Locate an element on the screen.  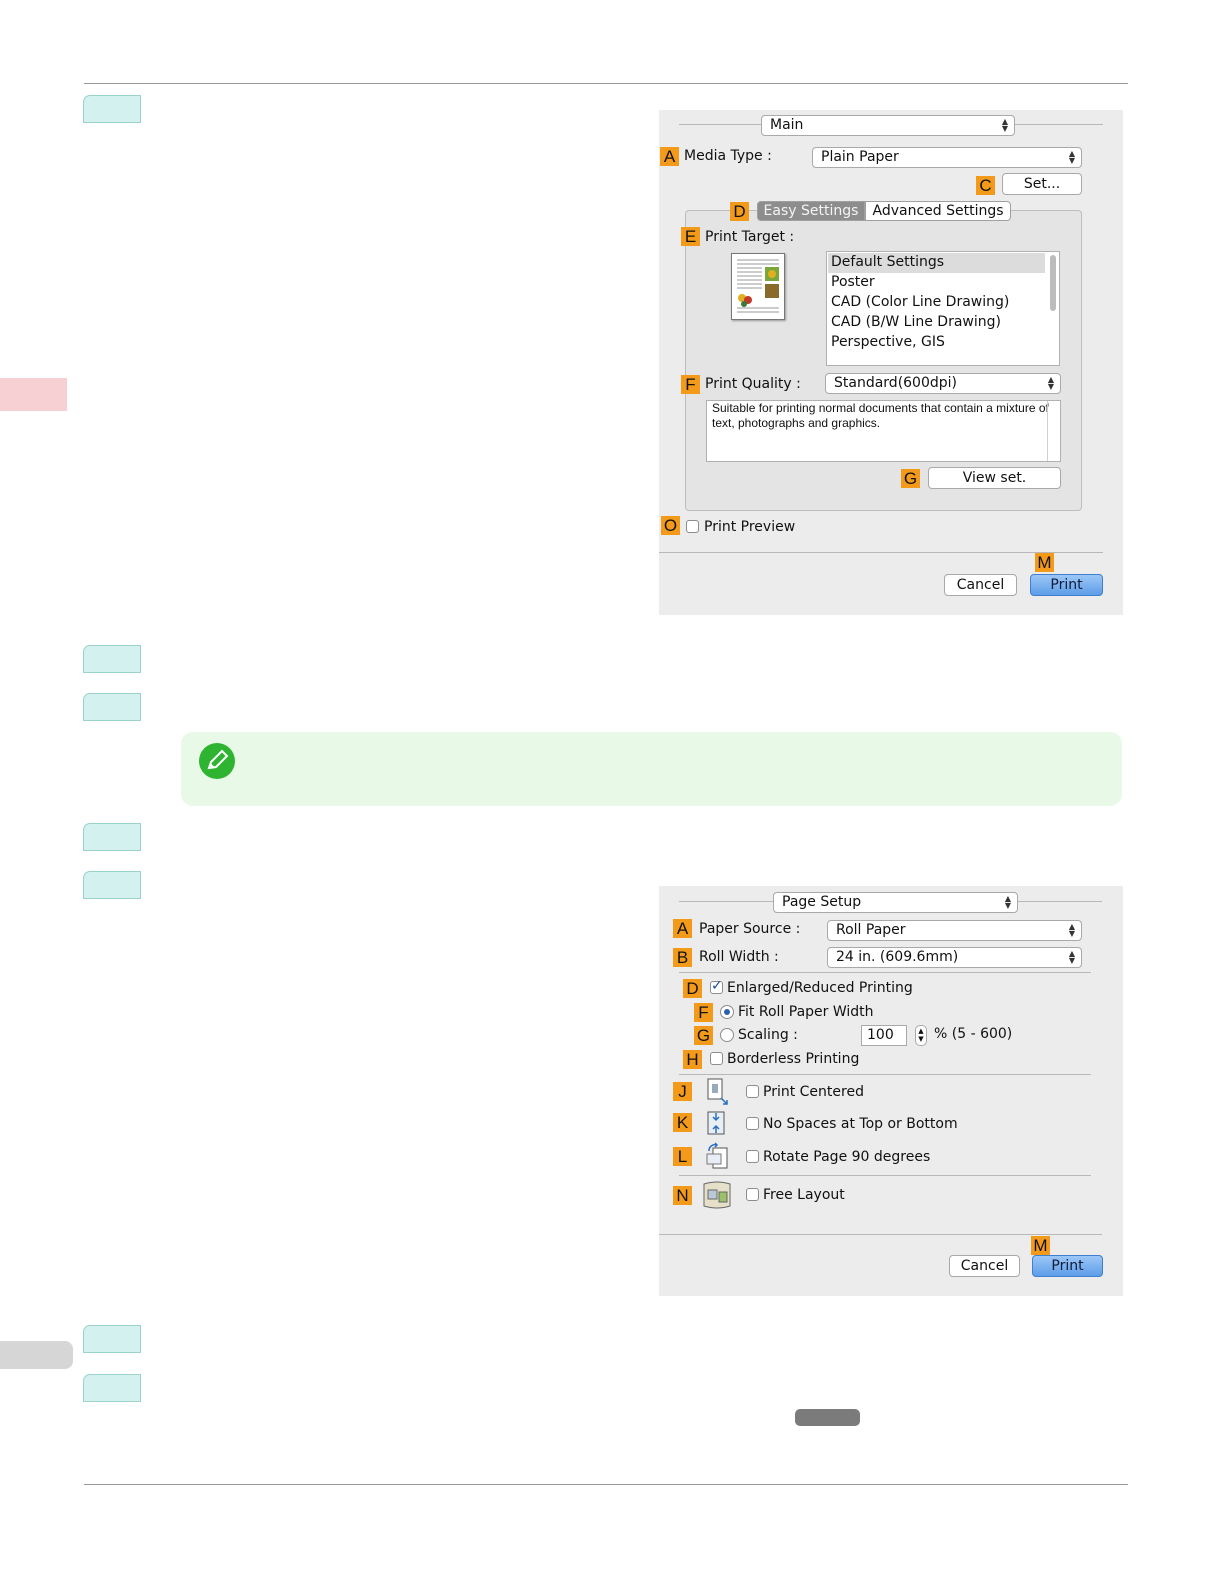
section-side-tab is located at coordinates (36, 1355).